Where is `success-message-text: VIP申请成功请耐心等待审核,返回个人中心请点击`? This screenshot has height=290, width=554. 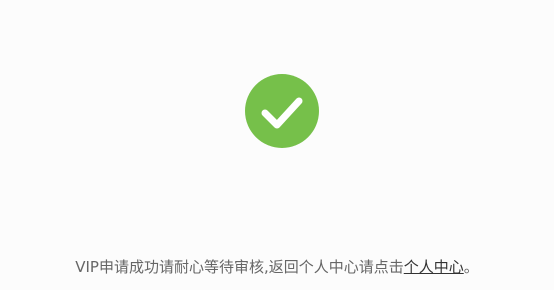
success-message-text: VIP申请成功请耐心等待审核,返回个人中心请点击 is located at coordinates (239, 267).